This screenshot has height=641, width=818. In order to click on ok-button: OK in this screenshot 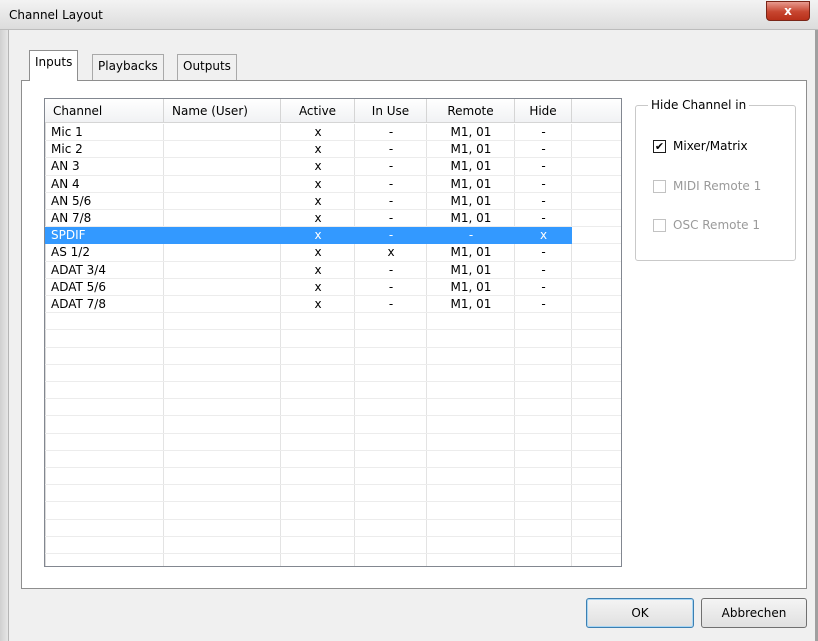, I will do `click(640, 613)`.